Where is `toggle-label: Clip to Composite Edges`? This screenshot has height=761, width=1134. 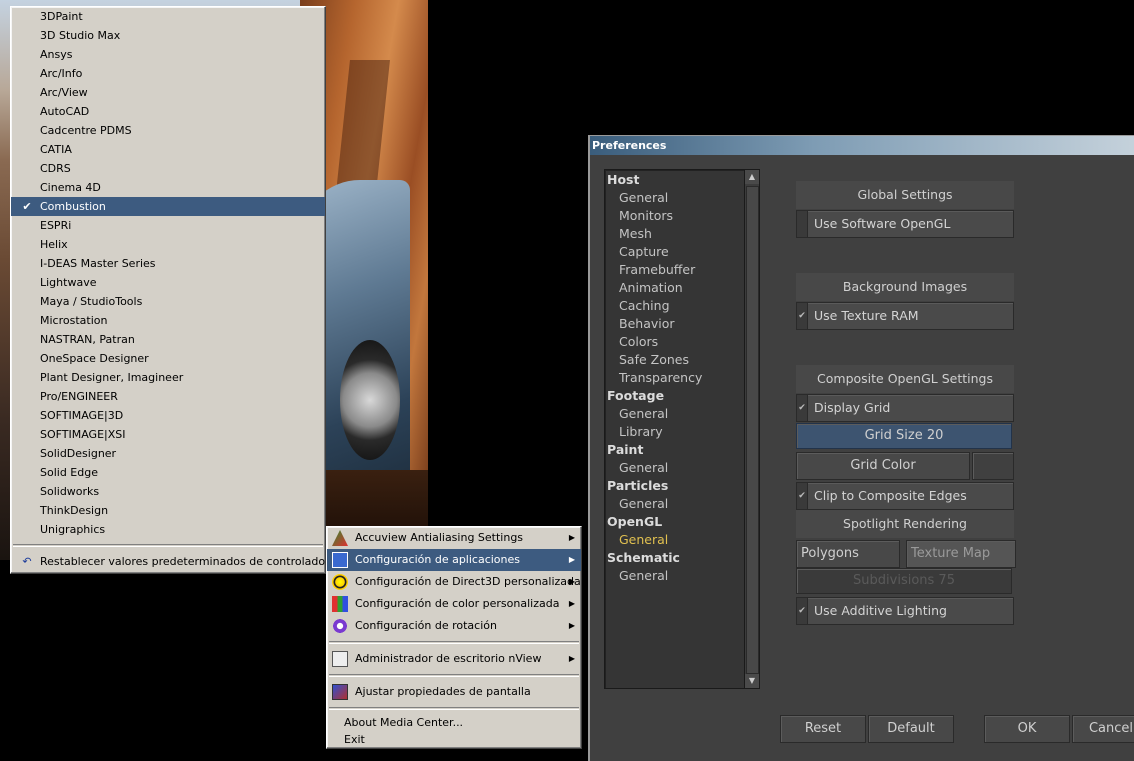
toggle-label: Clip to Composite Edges is located at coordinates (890, 495).